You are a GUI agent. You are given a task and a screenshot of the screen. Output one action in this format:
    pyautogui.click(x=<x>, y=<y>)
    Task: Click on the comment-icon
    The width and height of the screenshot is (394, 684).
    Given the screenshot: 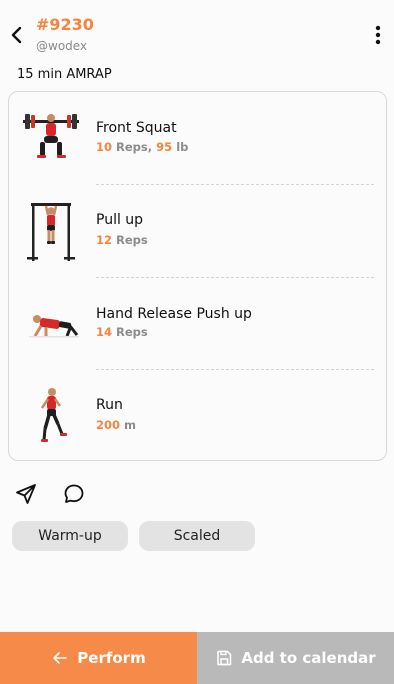 What is the action you would take?
    pyautogui.click(x=74, y=493)
    